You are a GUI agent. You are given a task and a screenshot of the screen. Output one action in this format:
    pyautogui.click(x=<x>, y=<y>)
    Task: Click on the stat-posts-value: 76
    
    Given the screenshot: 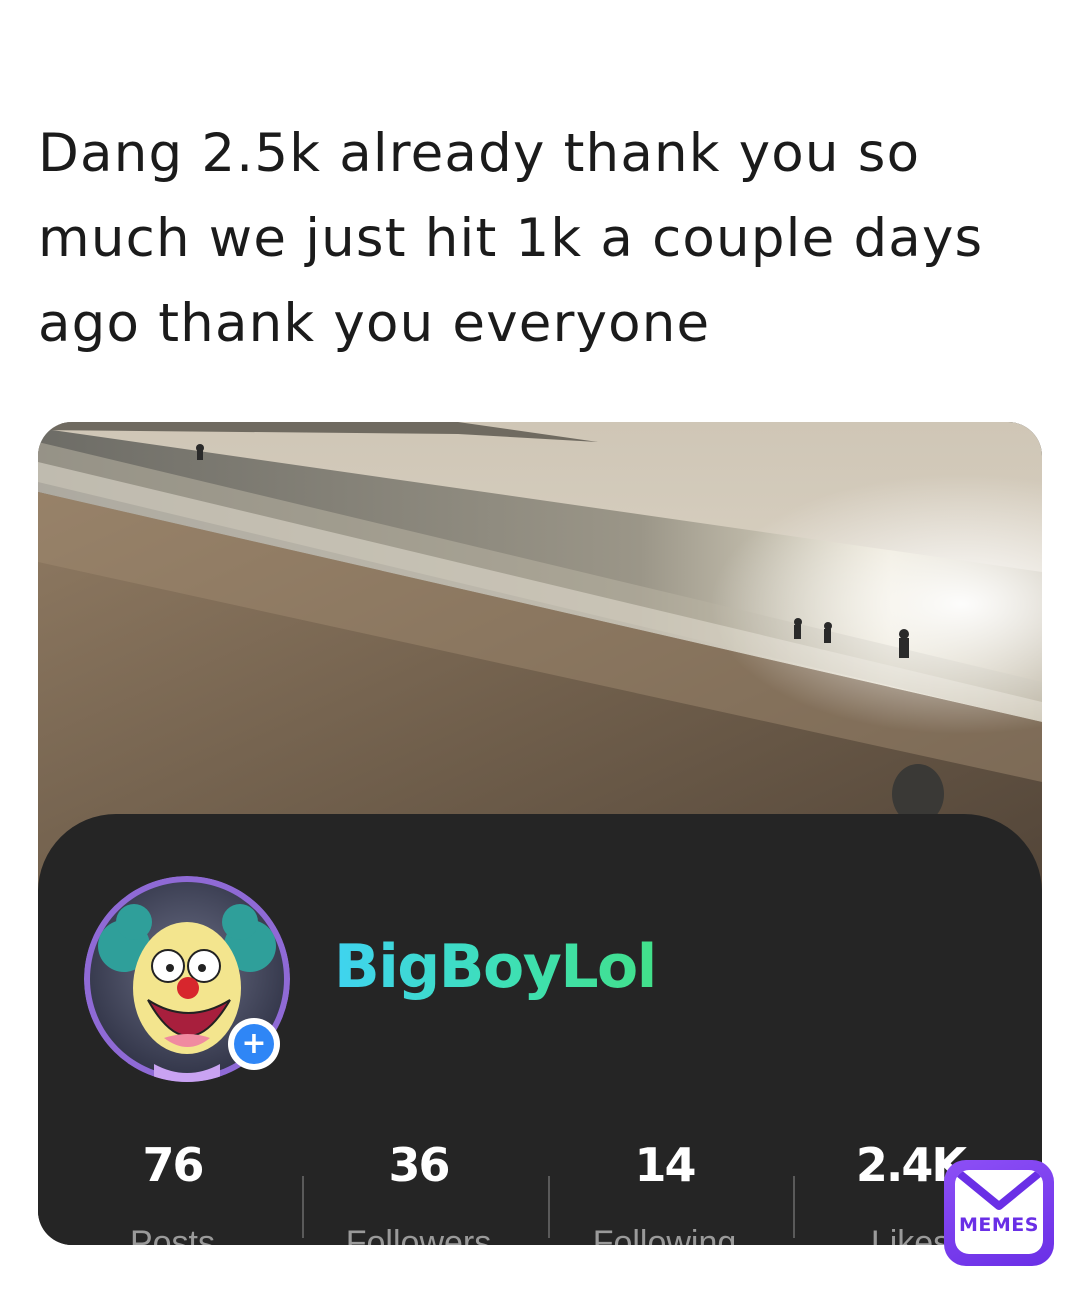 What is the action you would take?
    pyautogui.click(x=173, y=1165)
    